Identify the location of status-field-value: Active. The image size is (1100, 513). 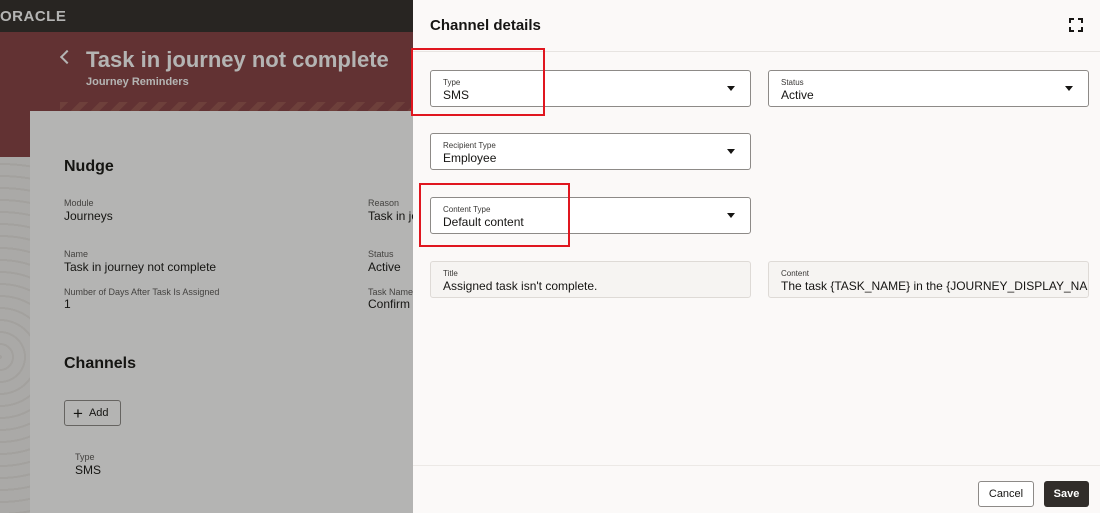
(797, 95).